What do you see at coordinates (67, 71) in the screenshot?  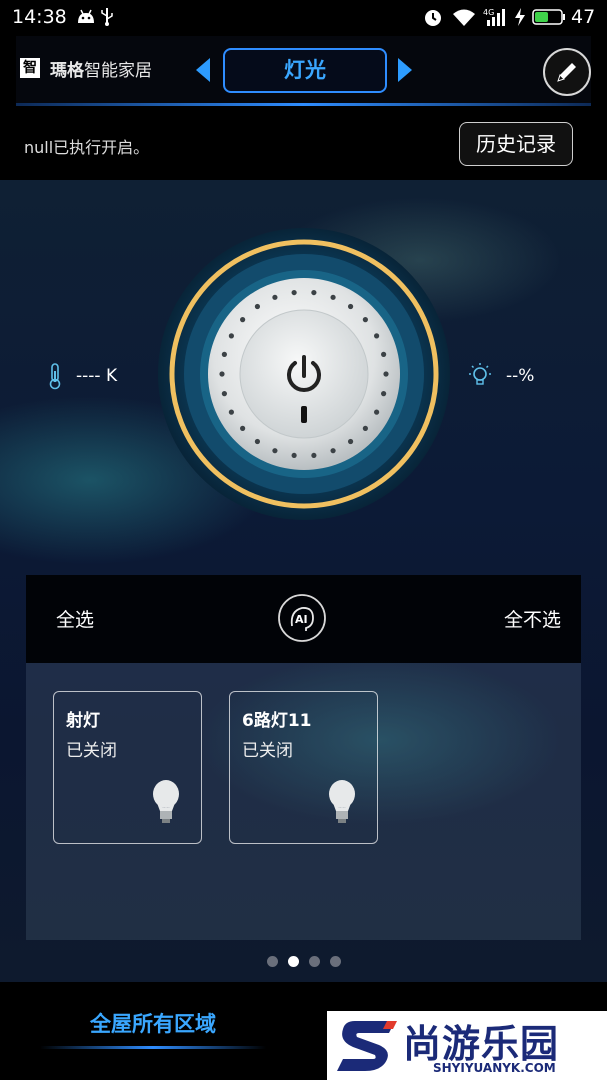 I see `brand-name-bold: 瑪格` at bounding box center [67, 71].